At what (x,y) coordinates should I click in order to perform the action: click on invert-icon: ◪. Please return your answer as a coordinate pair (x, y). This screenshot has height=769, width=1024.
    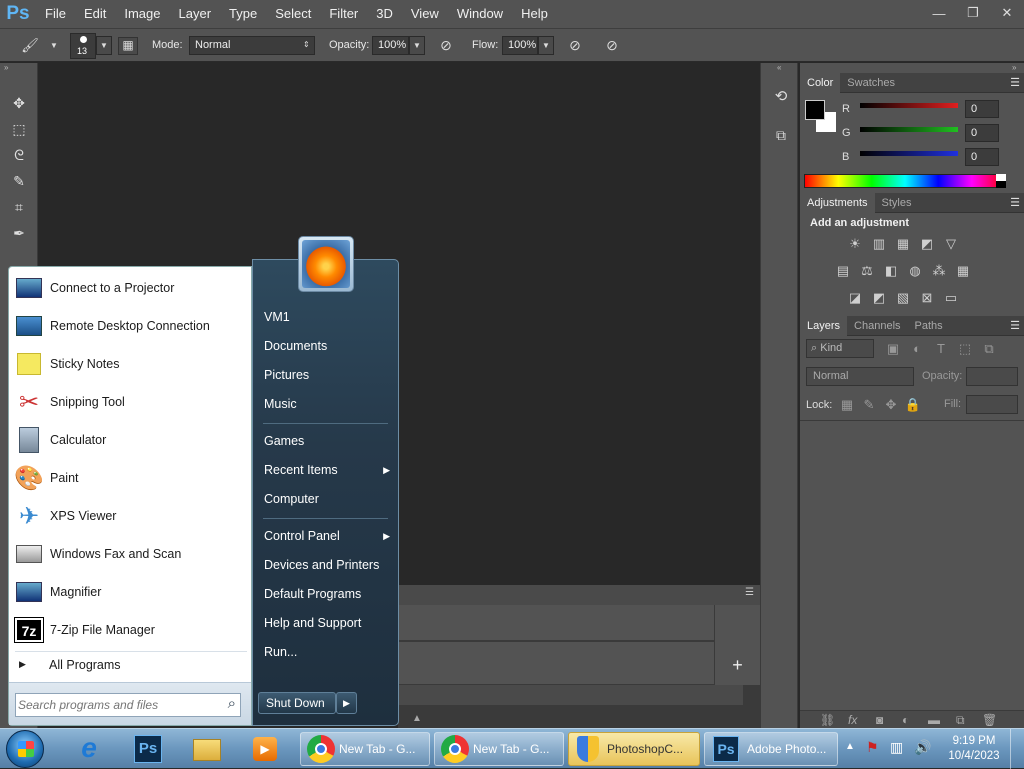
    Looking at the image, I should click on (855, 298).